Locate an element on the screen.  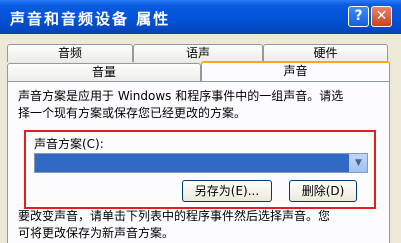
sound-scheme-label: 声音方案(C): is located at coordinates (69, 144).